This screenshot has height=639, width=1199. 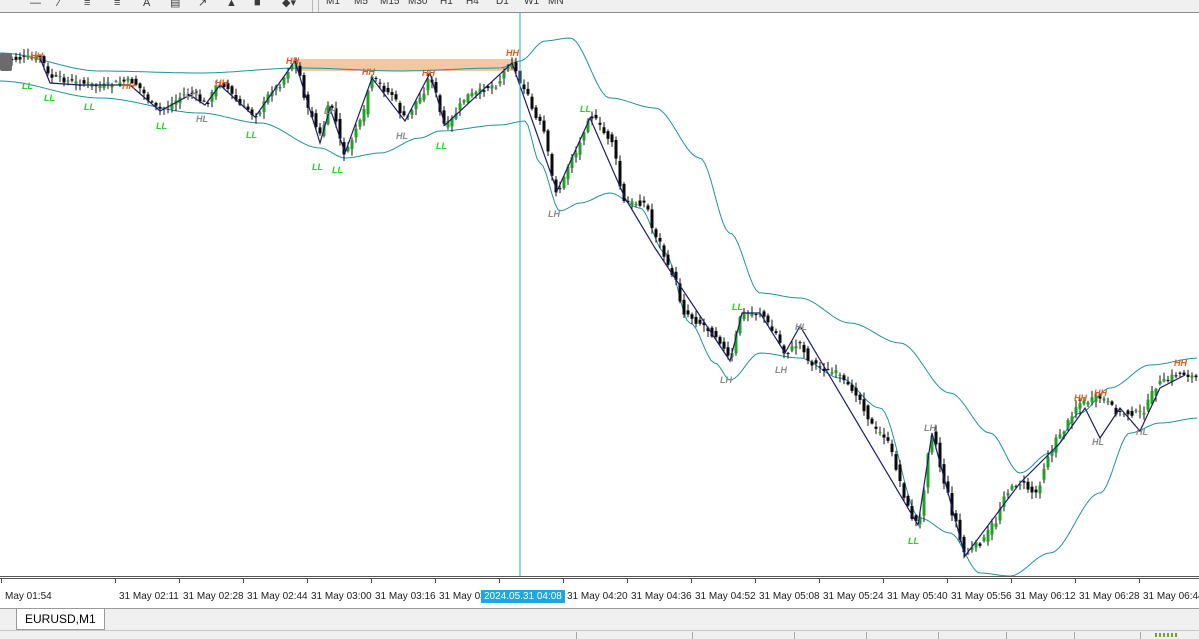 I want to click on supply-zone-rectangle, so click(x=406, y=65).